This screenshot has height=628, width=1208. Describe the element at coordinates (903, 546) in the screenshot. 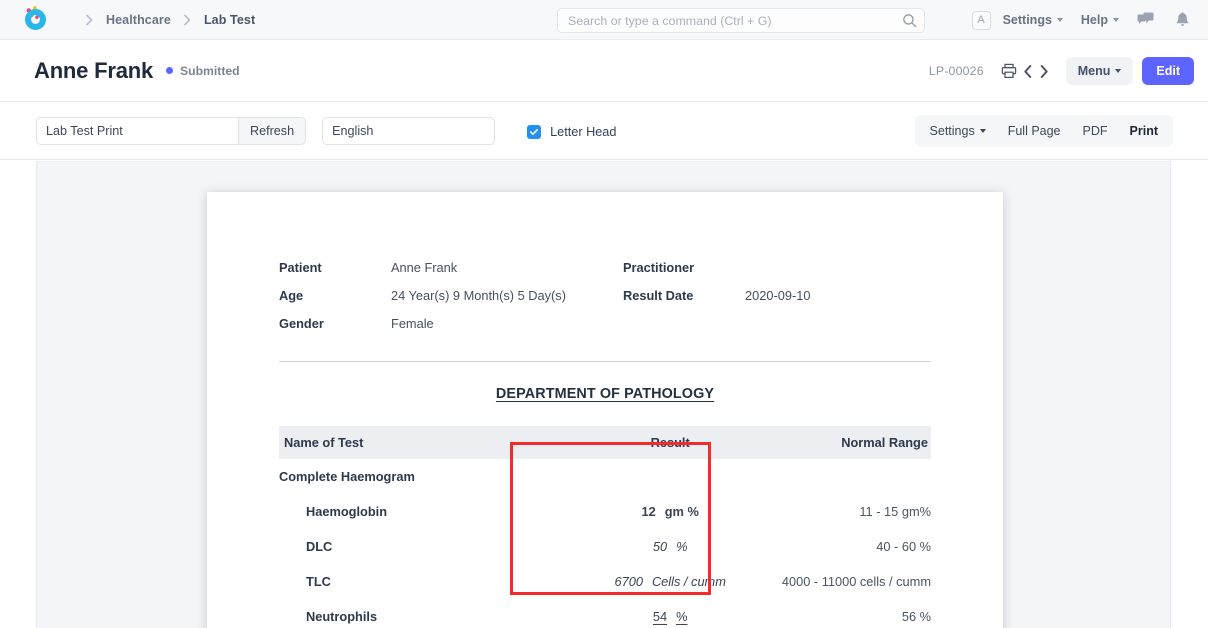

I see `test-normal-range: 40 - 60 %` at that location.